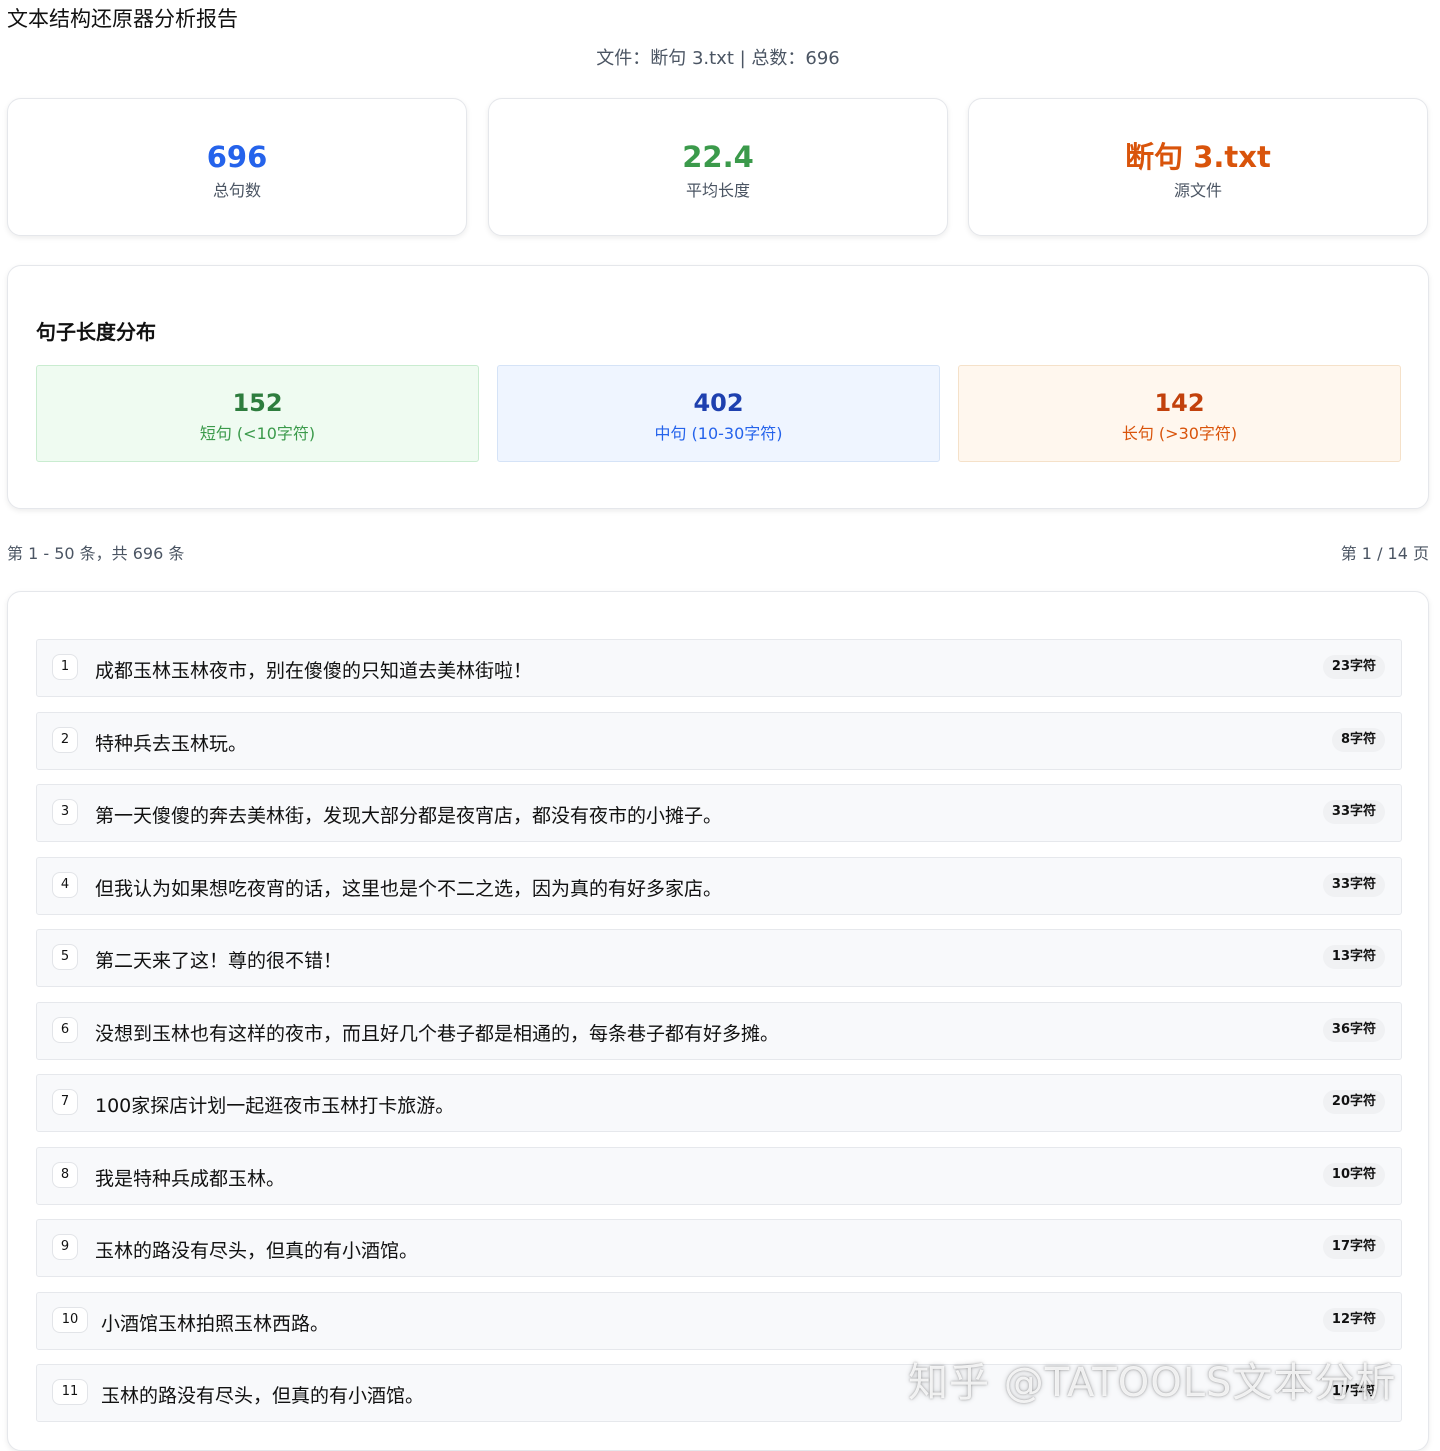 The width and height of the screenshot is (1440, 1451). I want to click on list-item: 8 我是特种兵成都玉林。 10字符, so click(719, 1175).